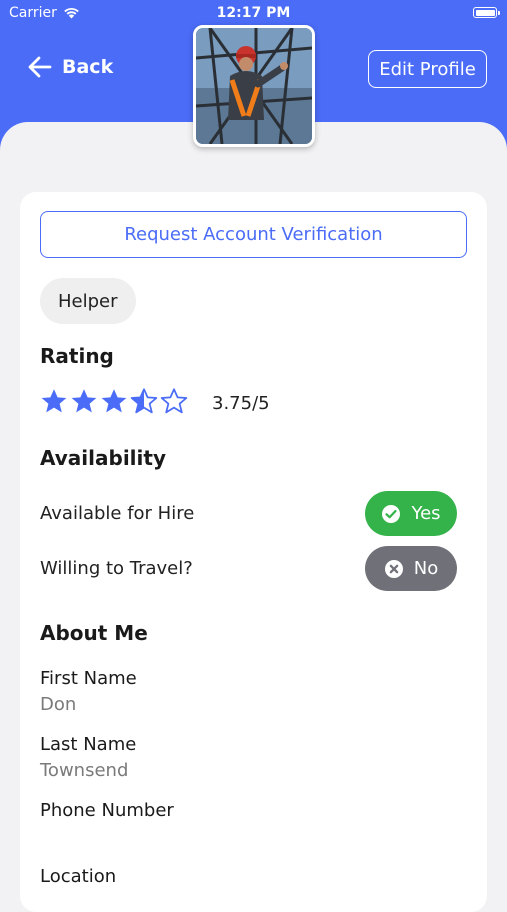 This screenshot has width=507, height=912. I want to click on rating-heading: Rating, so click(77, 356).